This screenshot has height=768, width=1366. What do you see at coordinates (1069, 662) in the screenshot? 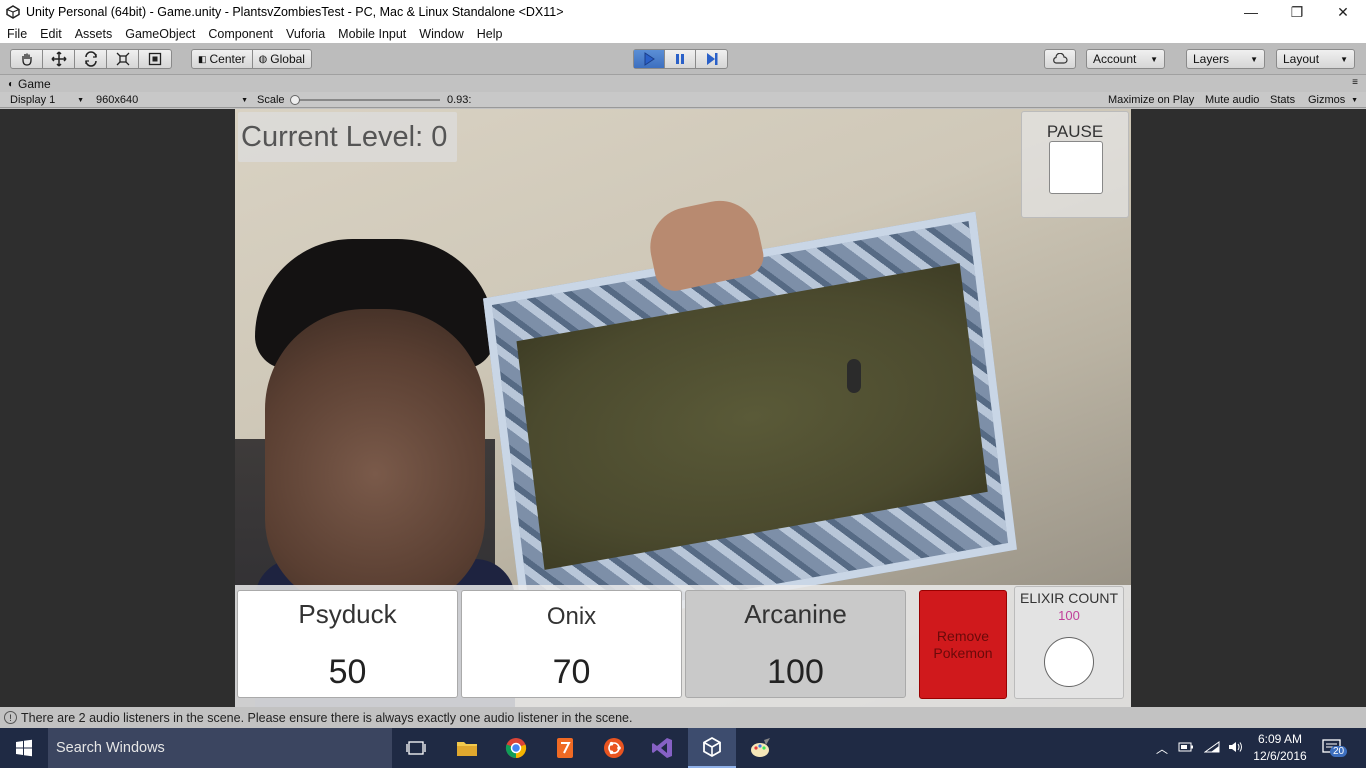
I see `elixir-orb` at bounding box center [1069, 662].